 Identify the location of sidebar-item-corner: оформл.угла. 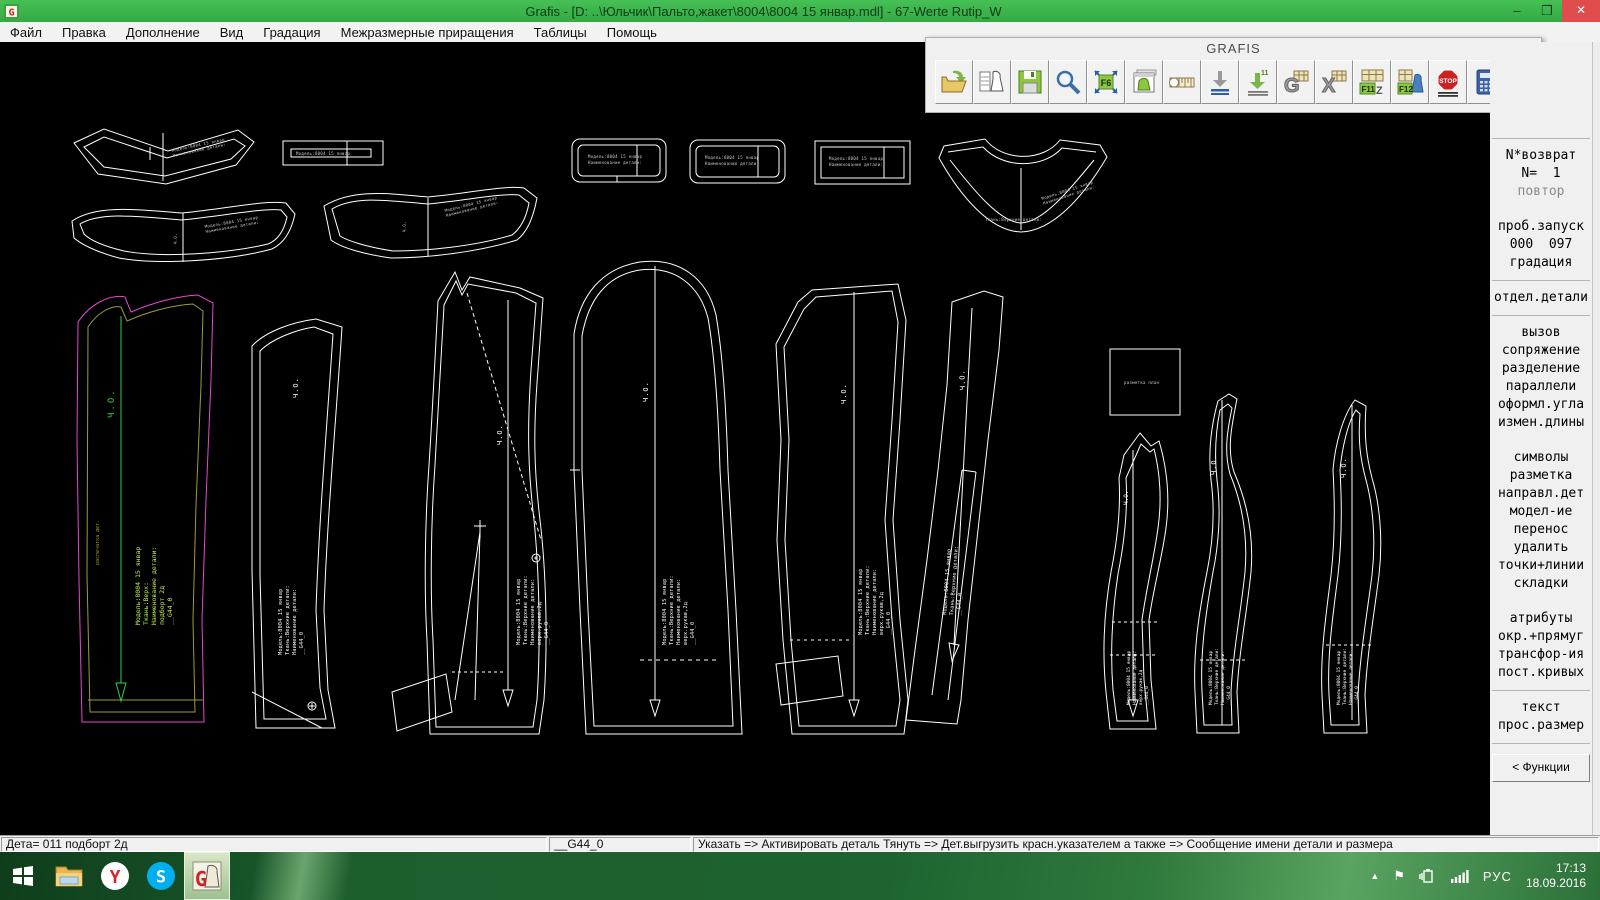
(1541, 405).